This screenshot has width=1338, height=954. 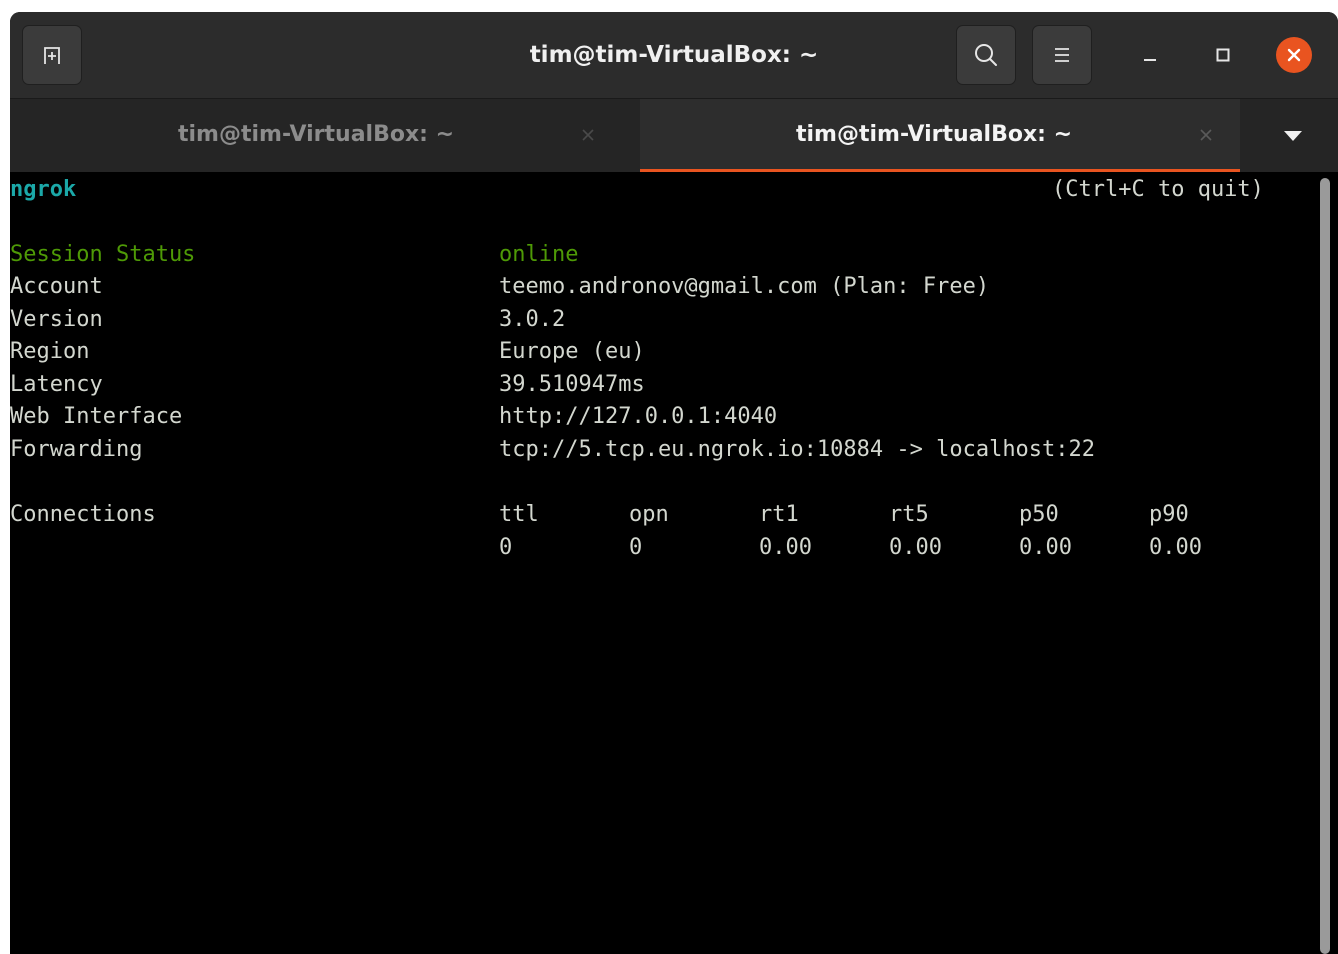 I want to click on session-status-value: online, so click(x=539, y=254).